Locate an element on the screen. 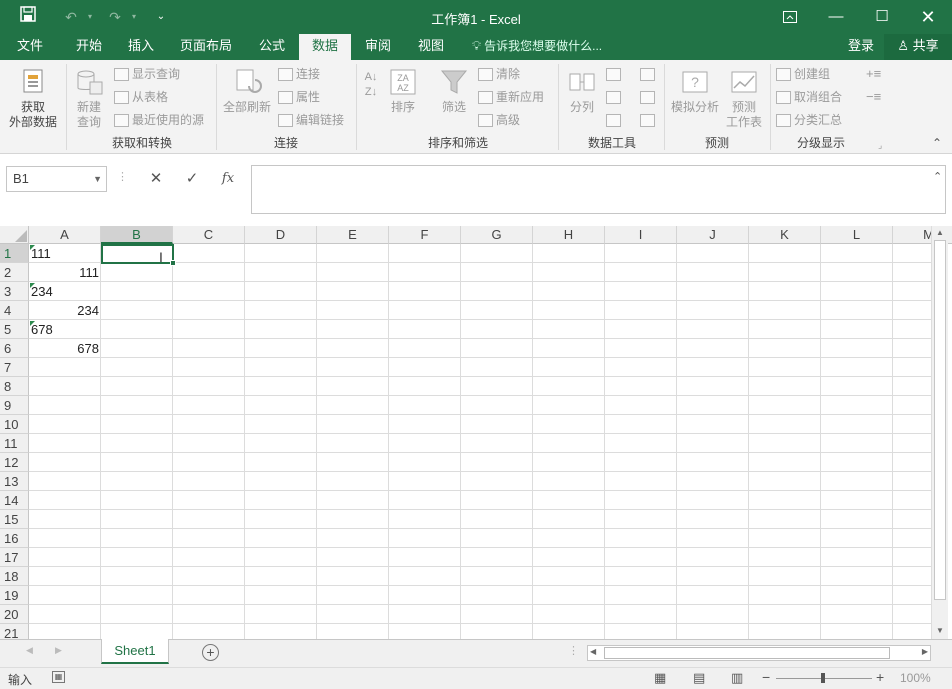  edit-links-button: 编辑链接 is located at coordinates (311, 120).